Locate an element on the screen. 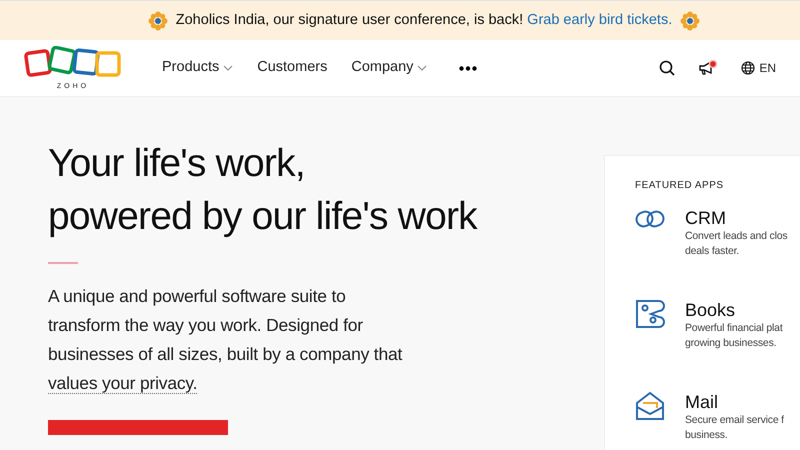 The image size is (800, 450). app-name: Mail is located at coordinates (734, 402).